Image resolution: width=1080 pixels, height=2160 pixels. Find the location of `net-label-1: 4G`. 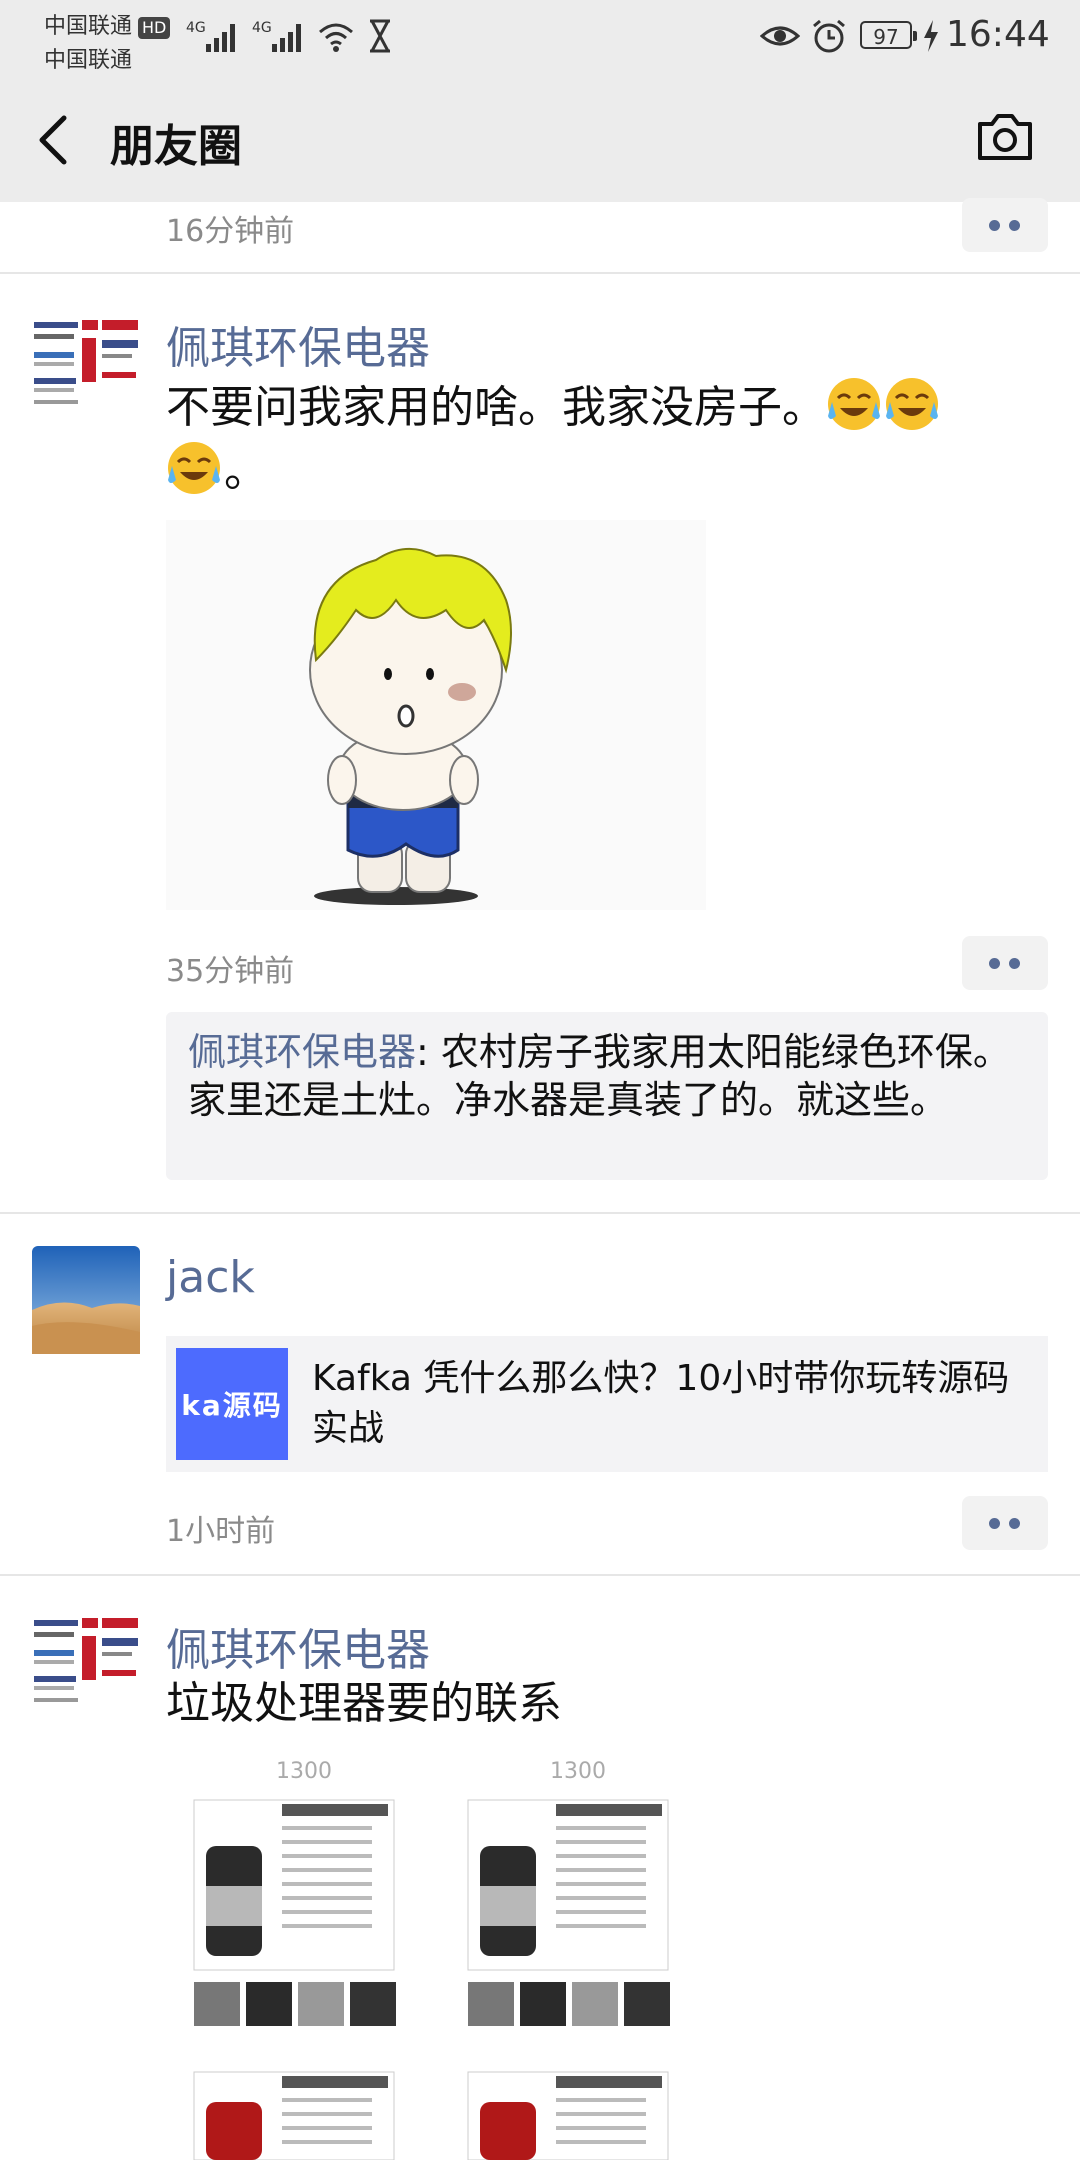

net-label-1: 4G is located at coordinates (196, 28).